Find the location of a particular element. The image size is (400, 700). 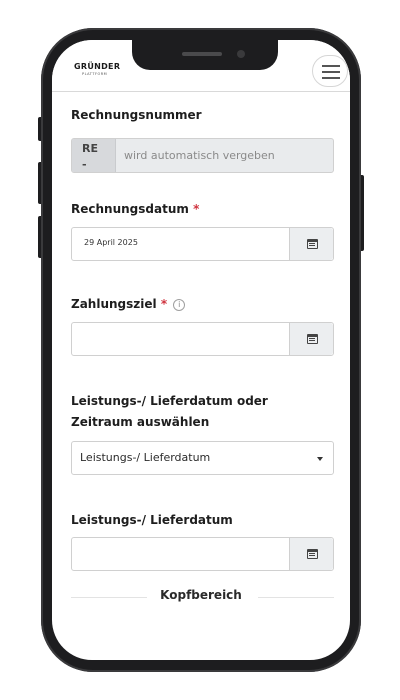

prefix-dash: - is located at coordinates (84, 164).